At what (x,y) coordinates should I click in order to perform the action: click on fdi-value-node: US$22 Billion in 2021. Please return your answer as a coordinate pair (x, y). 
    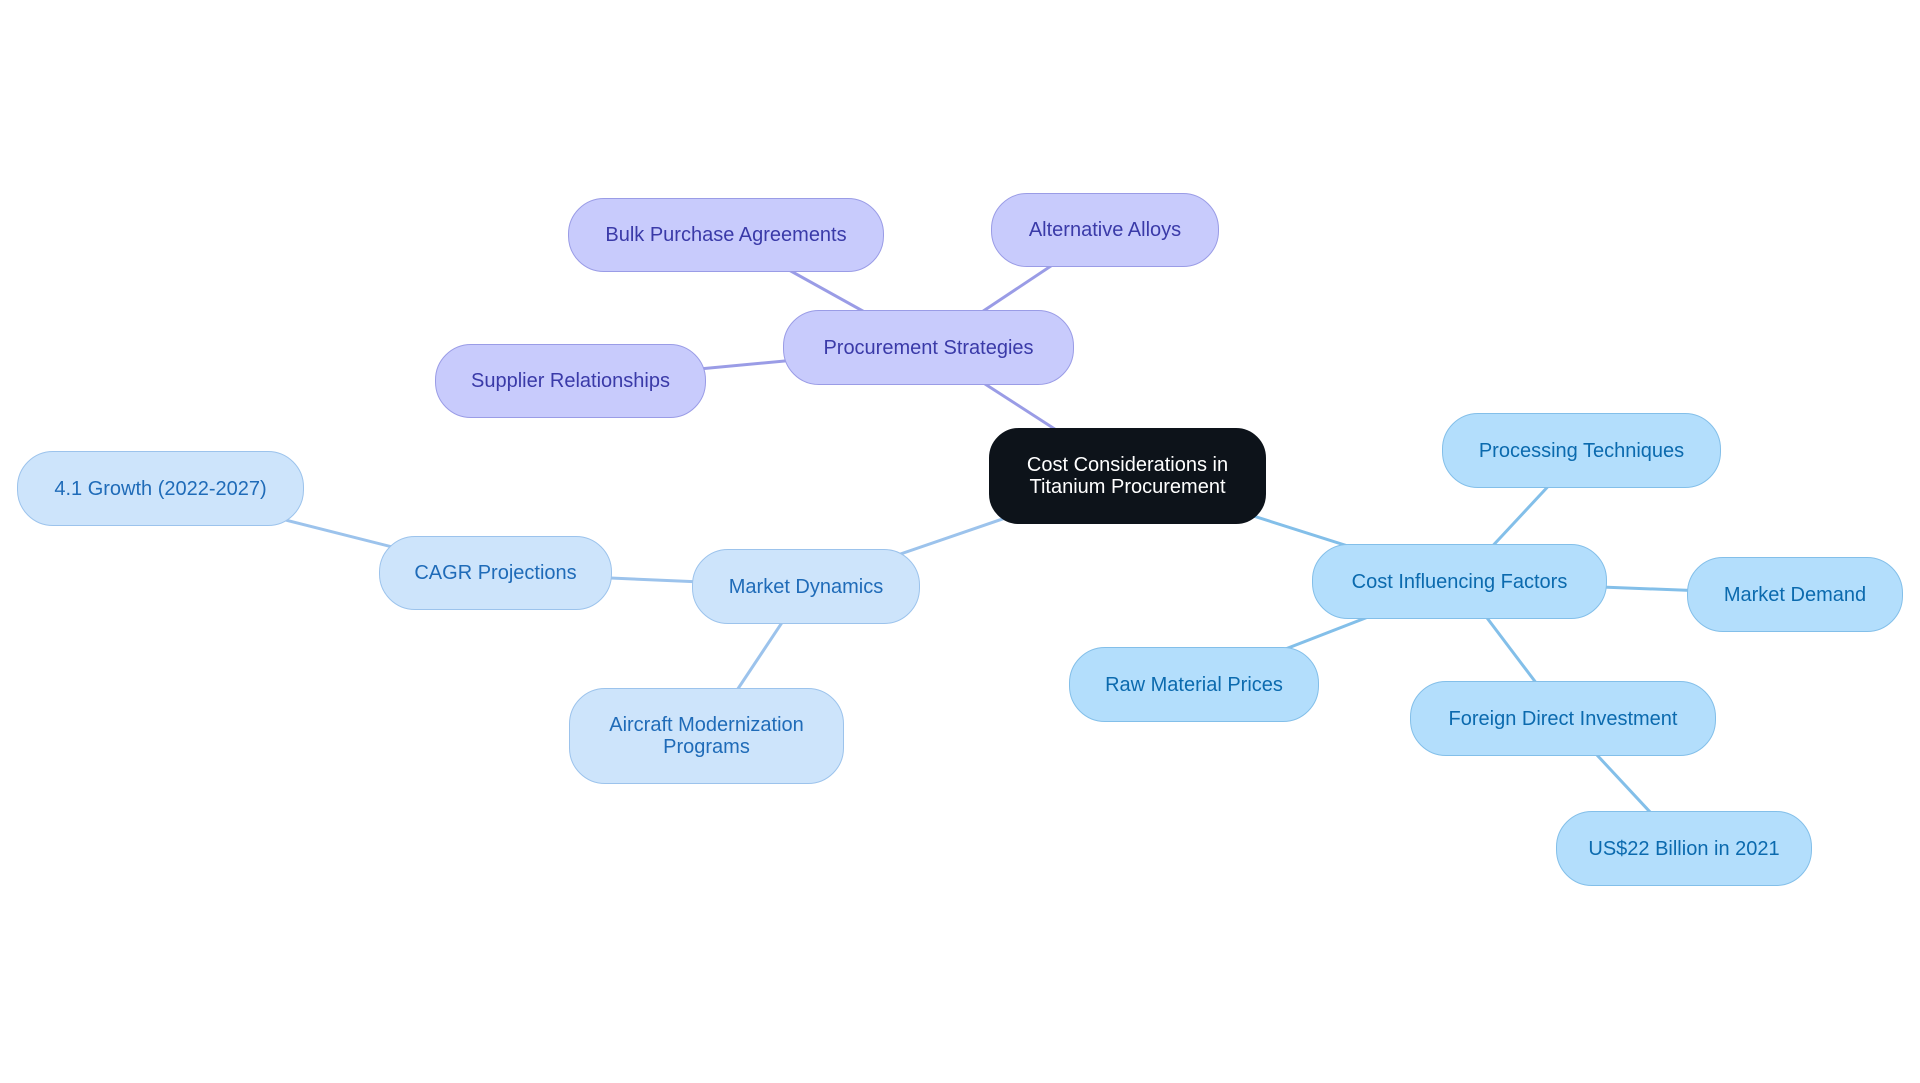
    Looking at the image, I should click on (1684, 848).